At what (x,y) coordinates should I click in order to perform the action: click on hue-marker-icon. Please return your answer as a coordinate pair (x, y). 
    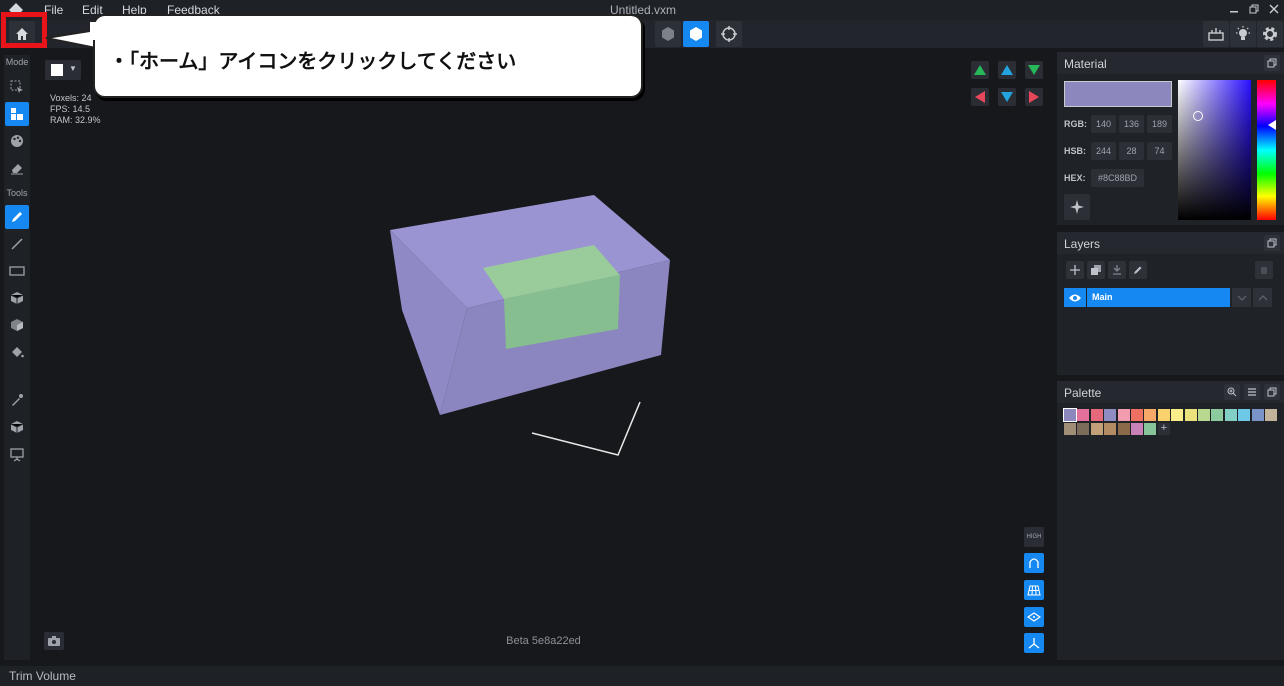
    Looking at the image, I should click on (1272, 125).